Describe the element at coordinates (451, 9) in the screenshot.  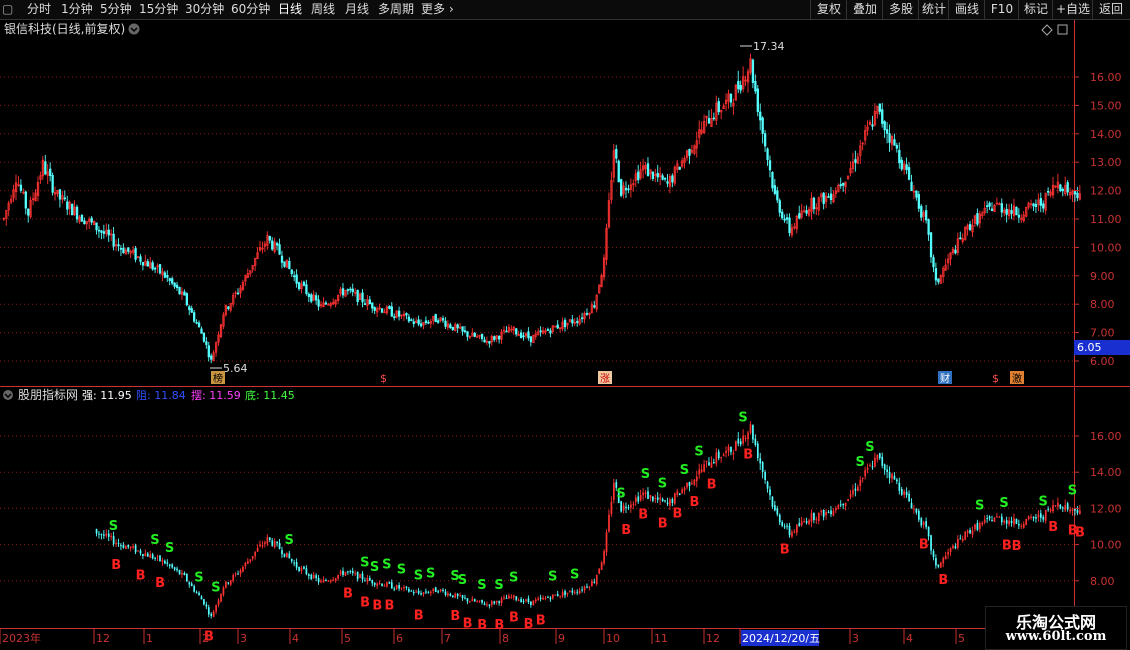
I see `chevron-right-icon: ›` at that location.